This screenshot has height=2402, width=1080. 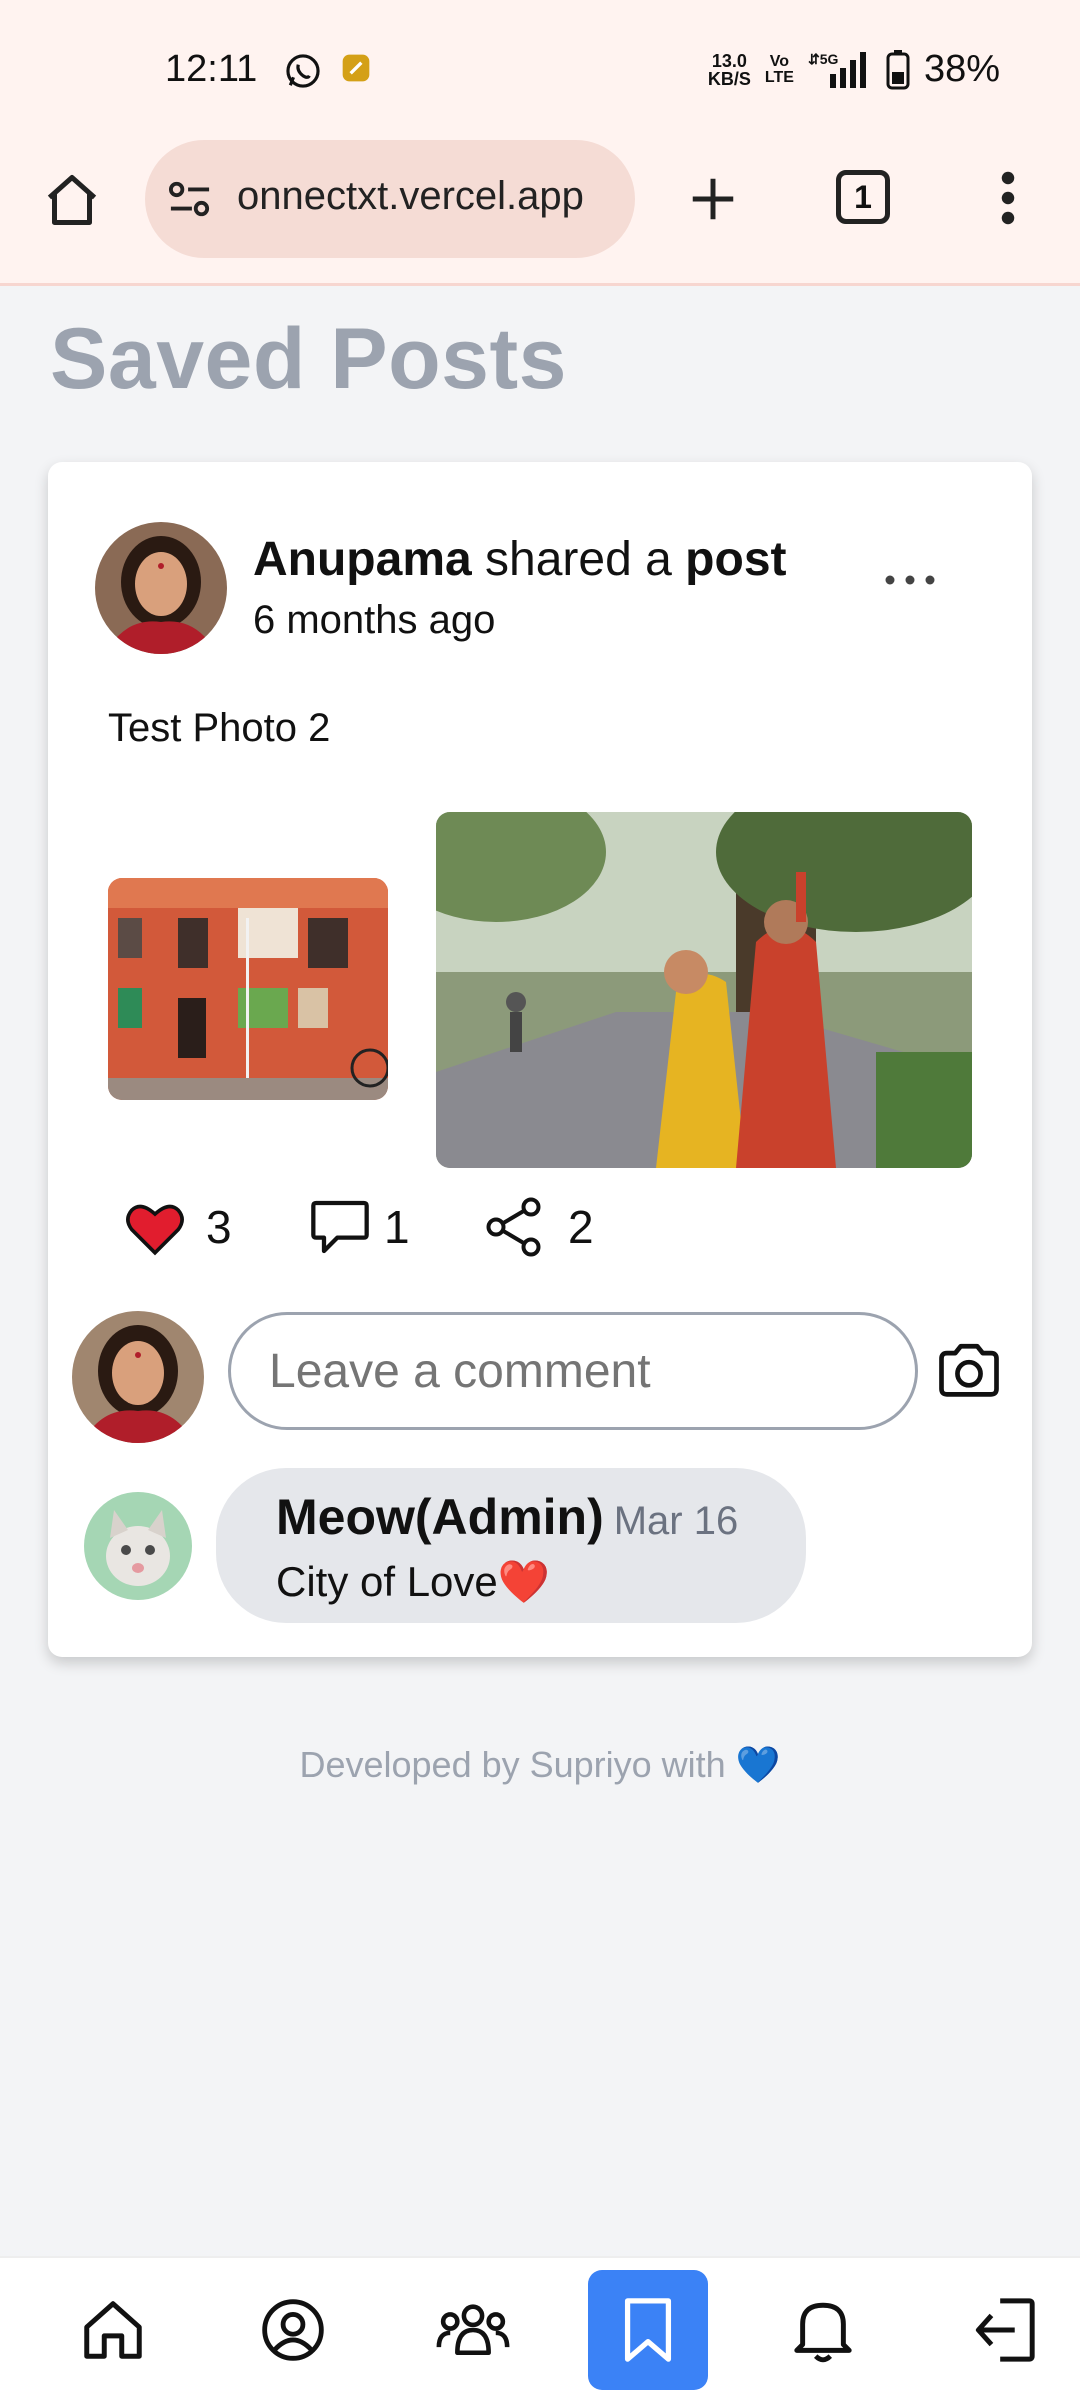 I want to click on nav-friends, so click(x=473, y=2330).